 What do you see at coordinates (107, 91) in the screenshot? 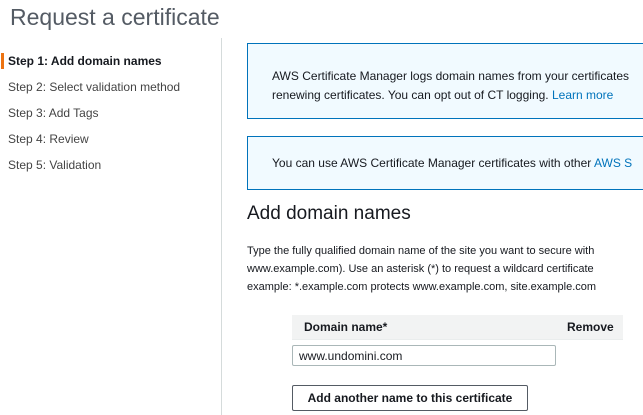
I see `step-select-validation-method: Step 2: Select validation method` at bounding box center [107, 91].